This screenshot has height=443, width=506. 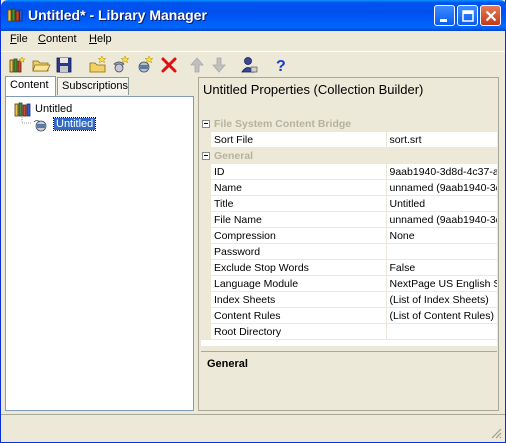 What do you see at coordinates (42, 39) in the screenshot?
I see `menu-content-accel: C` at bounding box center [42, 39].